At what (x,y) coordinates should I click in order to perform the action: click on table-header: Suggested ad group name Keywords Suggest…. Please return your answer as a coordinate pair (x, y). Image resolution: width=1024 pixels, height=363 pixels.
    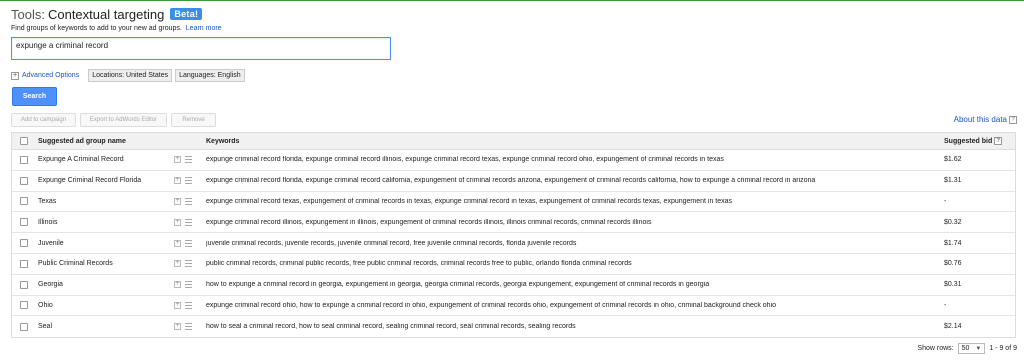
    Looking at the image, I should click on (513, 141).